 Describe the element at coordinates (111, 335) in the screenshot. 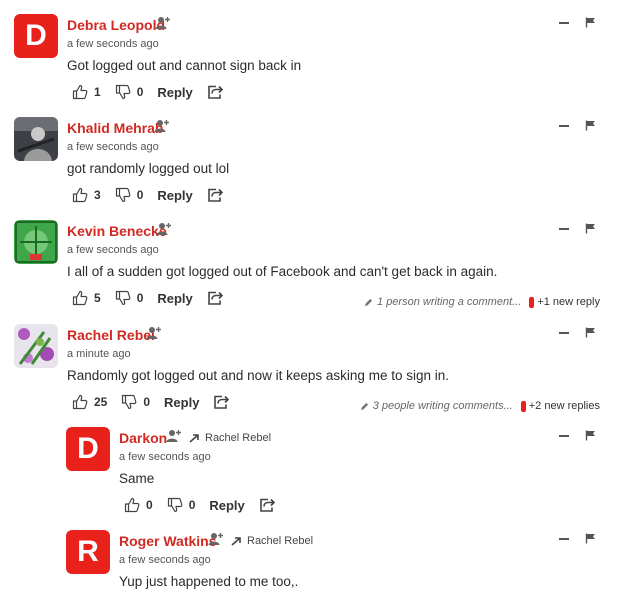

I see `author-name: Rachel Rebel` at that location.